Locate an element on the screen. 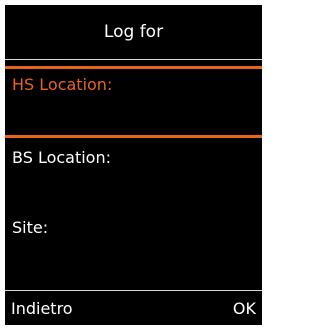 This screenshot has width=320, height=329. selection-highlight-top is located at coordinates (133, 67).